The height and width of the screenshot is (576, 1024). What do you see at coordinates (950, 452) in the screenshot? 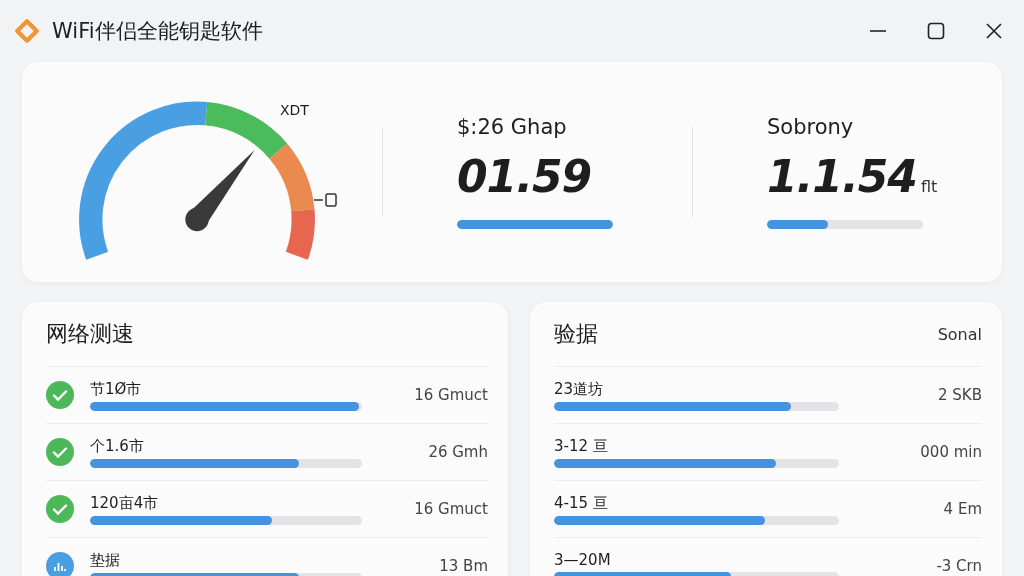
I see `row-reading: 000 min` at bounding box center [950, 452].